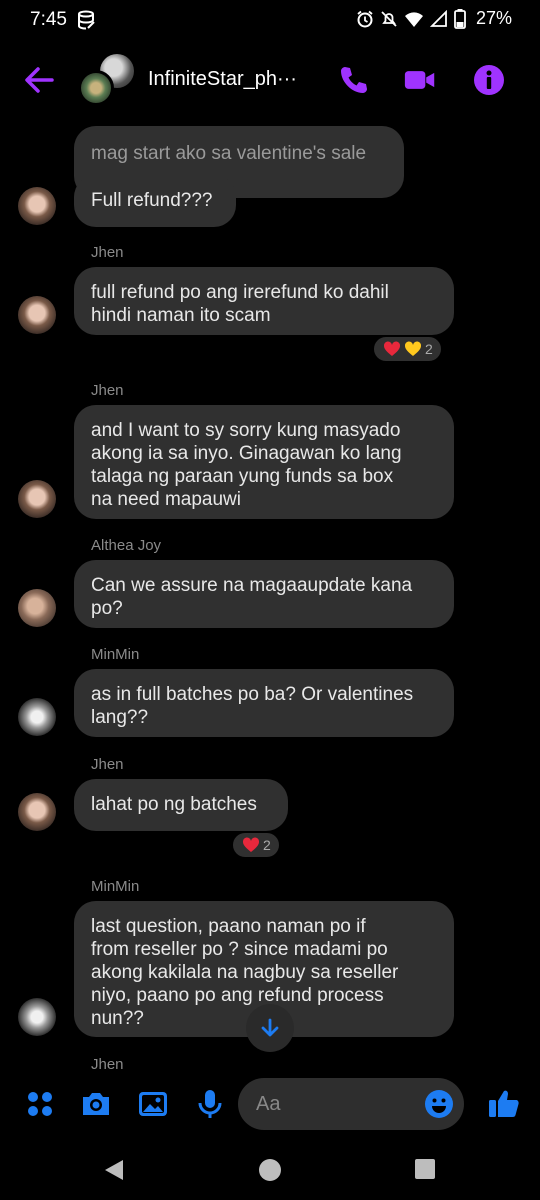 This screenshot has width=540, height=1200. What do you see at coordinates (460, 18) in the screenshot?
I see `battery-icon` at bounding box center [460, 18].